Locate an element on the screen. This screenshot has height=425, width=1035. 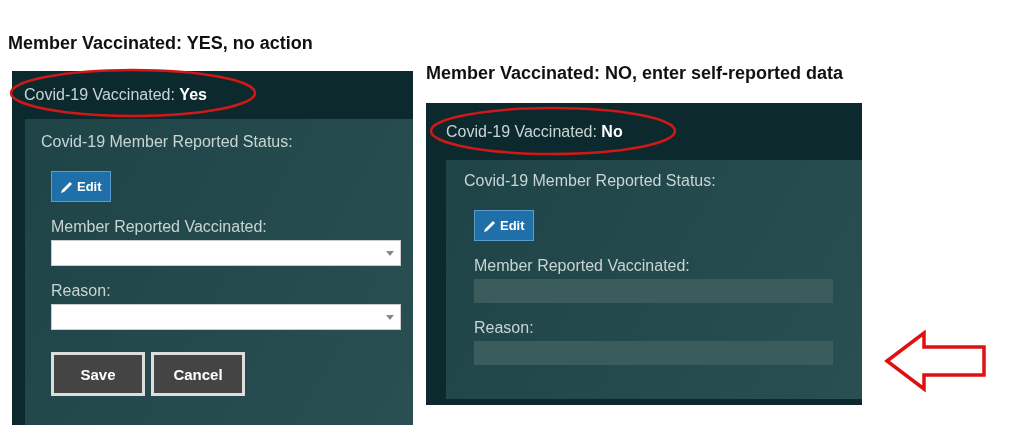
left-arrow-icon is located at coordinates (936, 361).